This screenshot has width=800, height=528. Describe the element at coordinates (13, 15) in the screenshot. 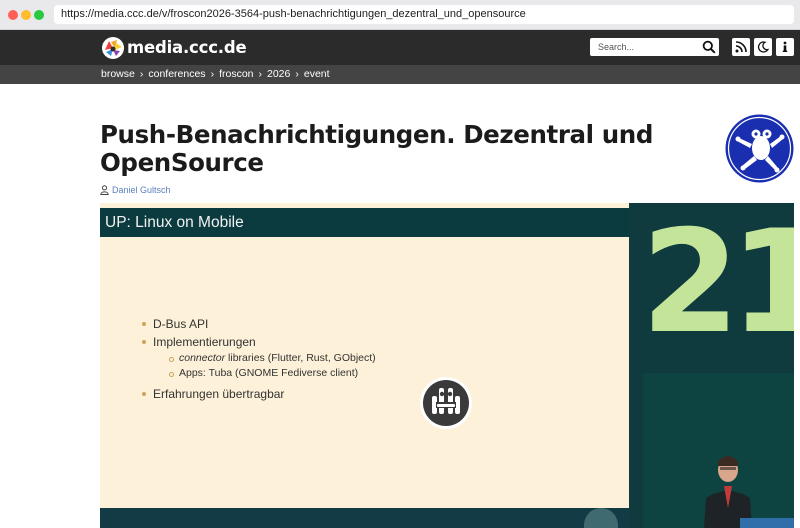

I see `window-close-button` at that location.